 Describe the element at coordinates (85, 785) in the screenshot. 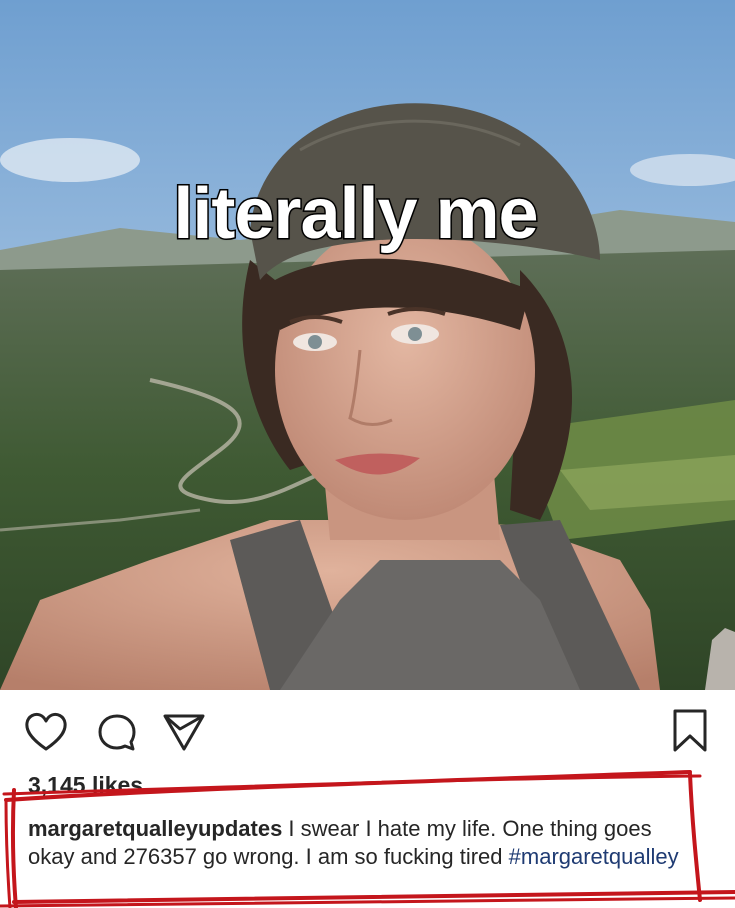

I see `likes-count: 3,145 likes` at that location.